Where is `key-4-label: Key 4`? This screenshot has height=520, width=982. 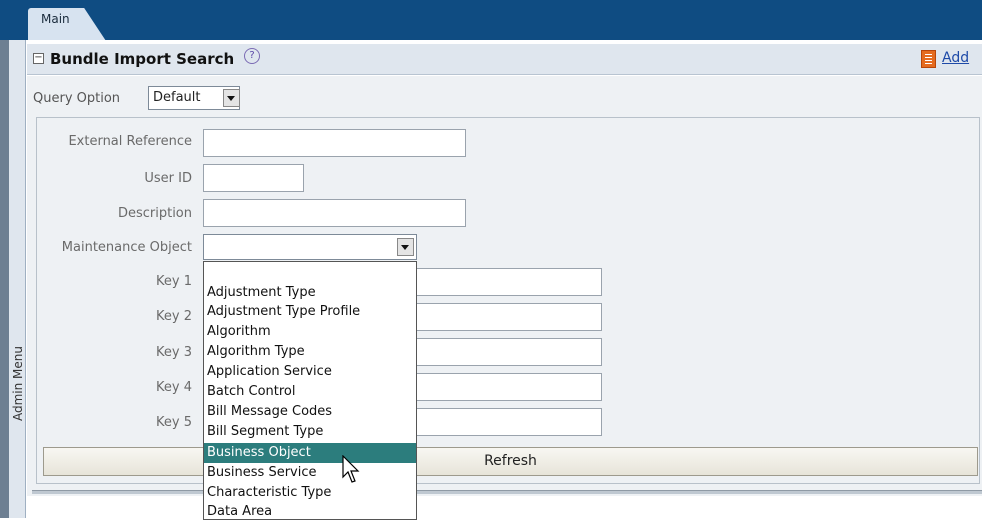 key-4-label: Key 4 is located at coordinates (174, 387).